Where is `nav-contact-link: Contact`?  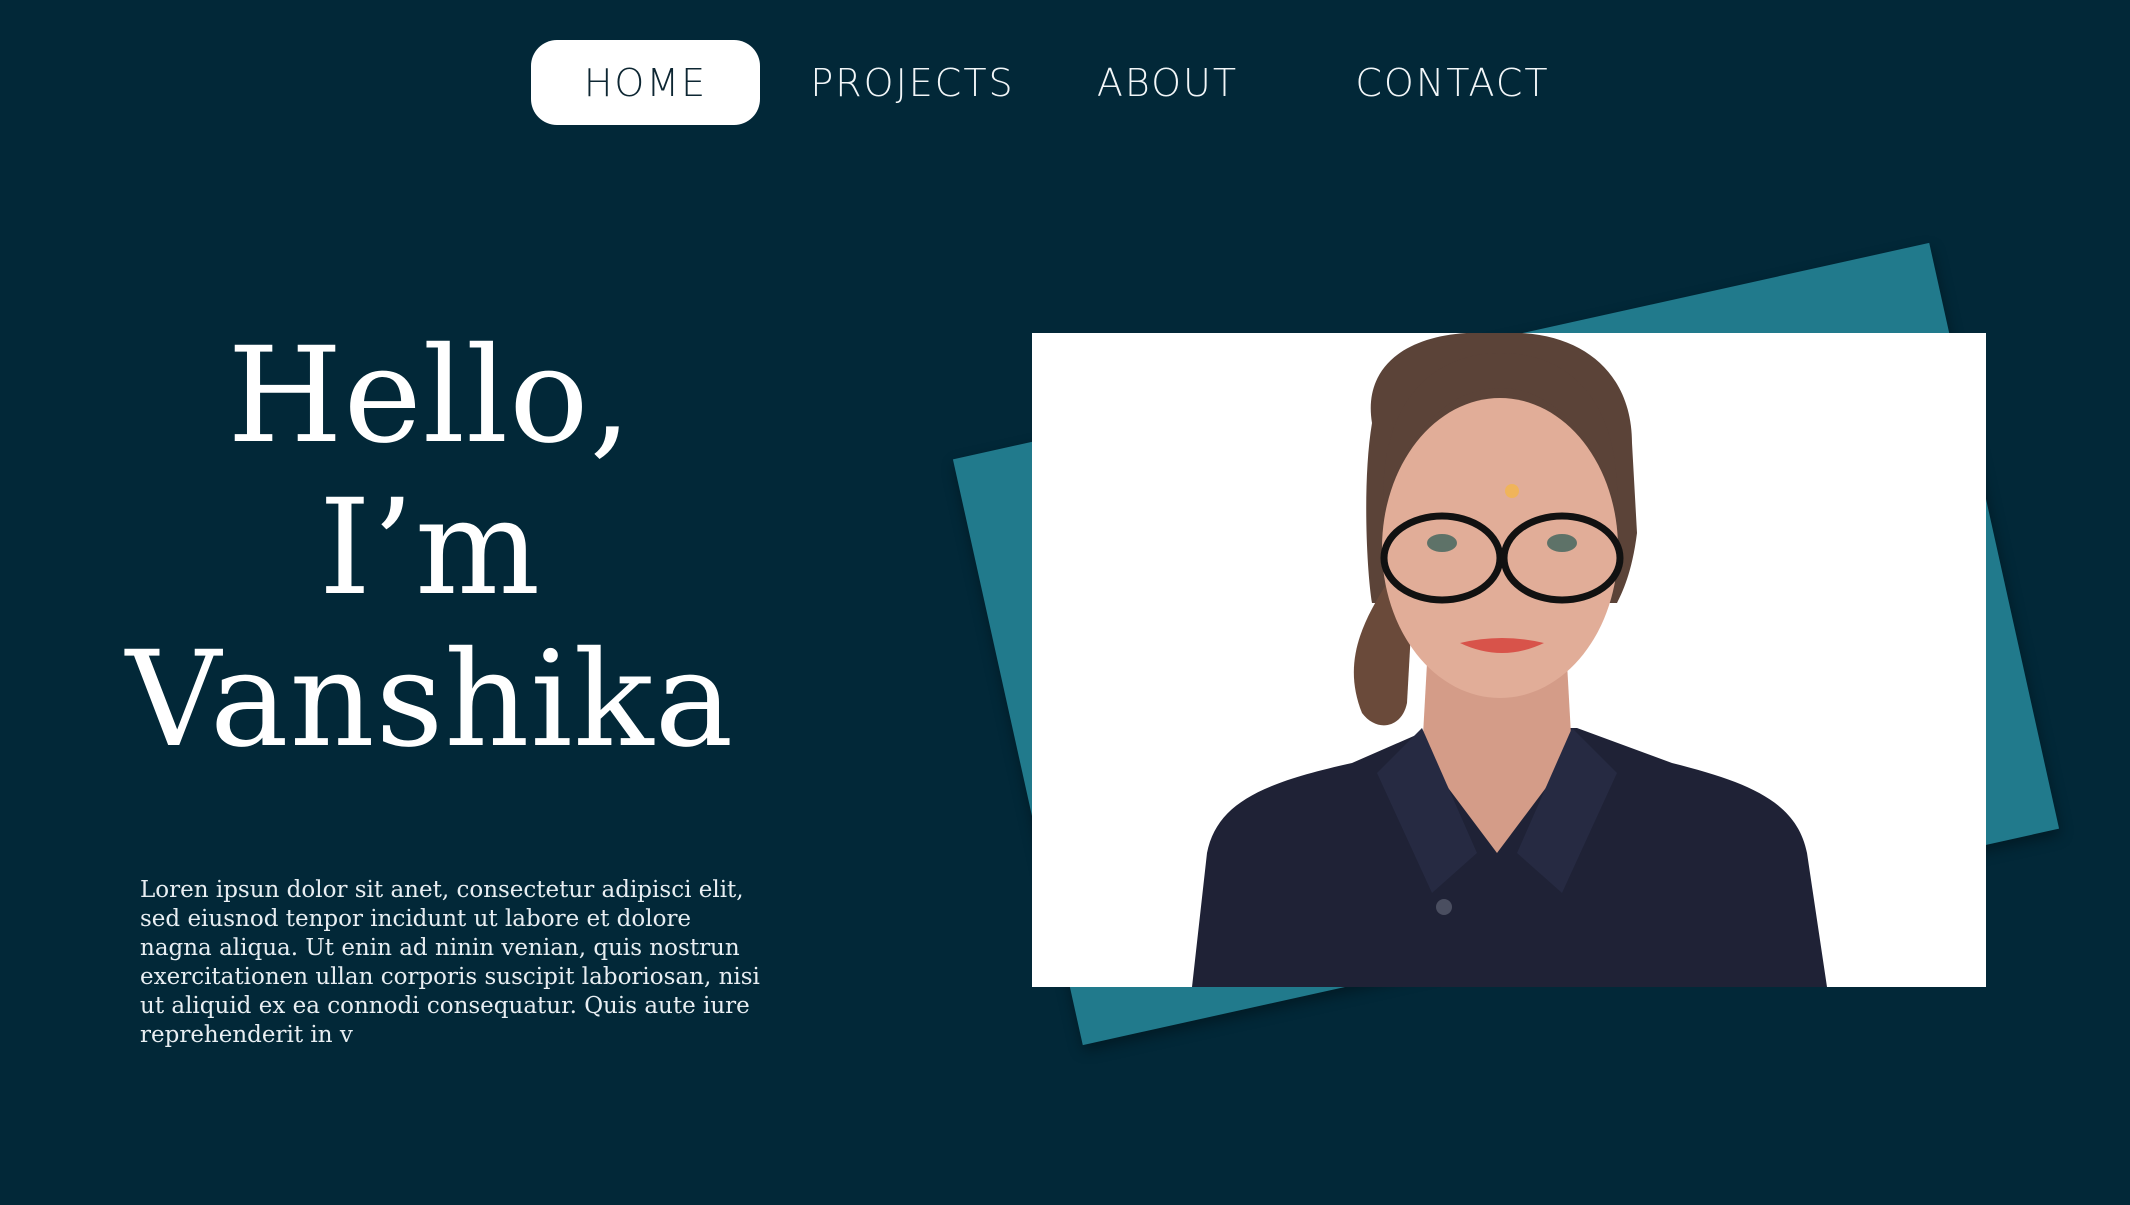
nav-contact-link: Contact is located at coordinates (1452, 82).